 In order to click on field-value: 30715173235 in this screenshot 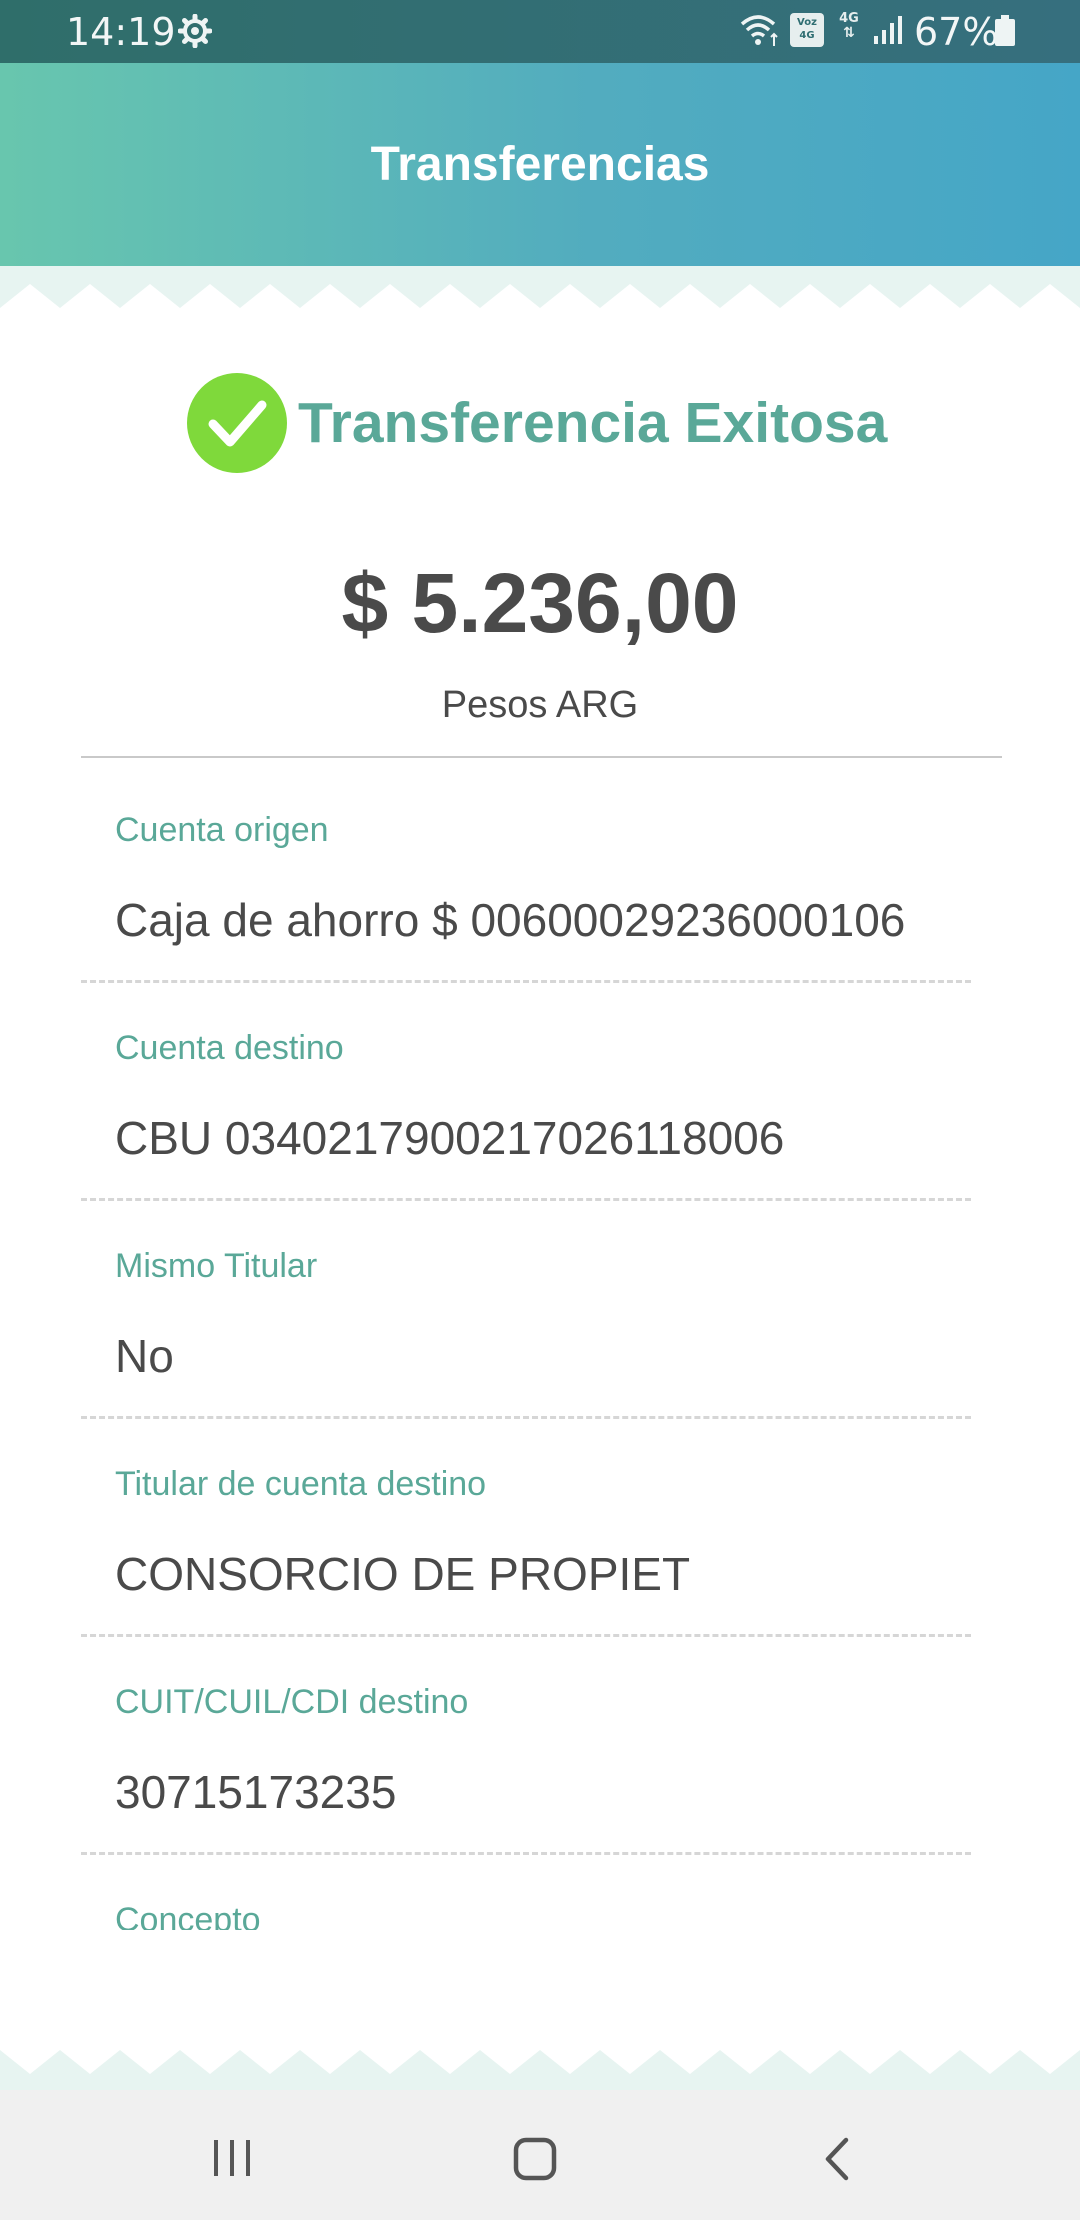, I will do `click(256, 1792)`.